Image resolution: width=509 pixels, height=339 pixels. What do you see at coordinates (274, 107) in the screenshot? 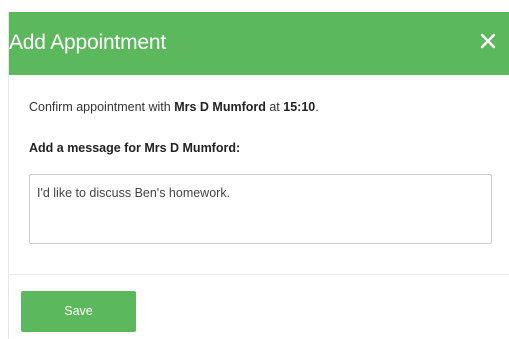
I see `confirm-middle: at` at bounding box center [274, 107].